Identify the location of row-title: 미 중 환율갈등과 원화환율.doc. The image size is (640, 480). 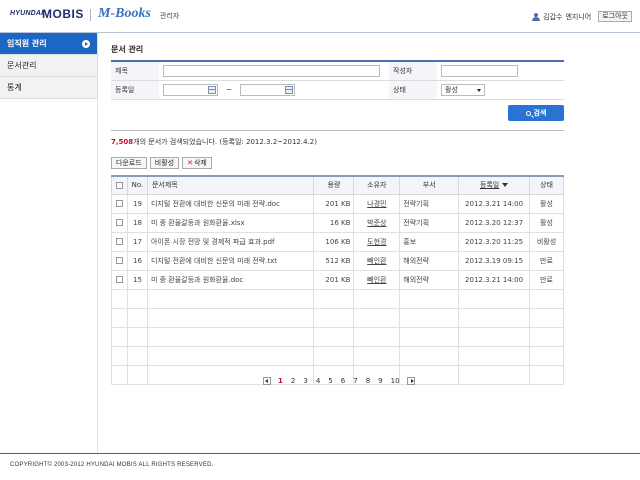
(230, 279).